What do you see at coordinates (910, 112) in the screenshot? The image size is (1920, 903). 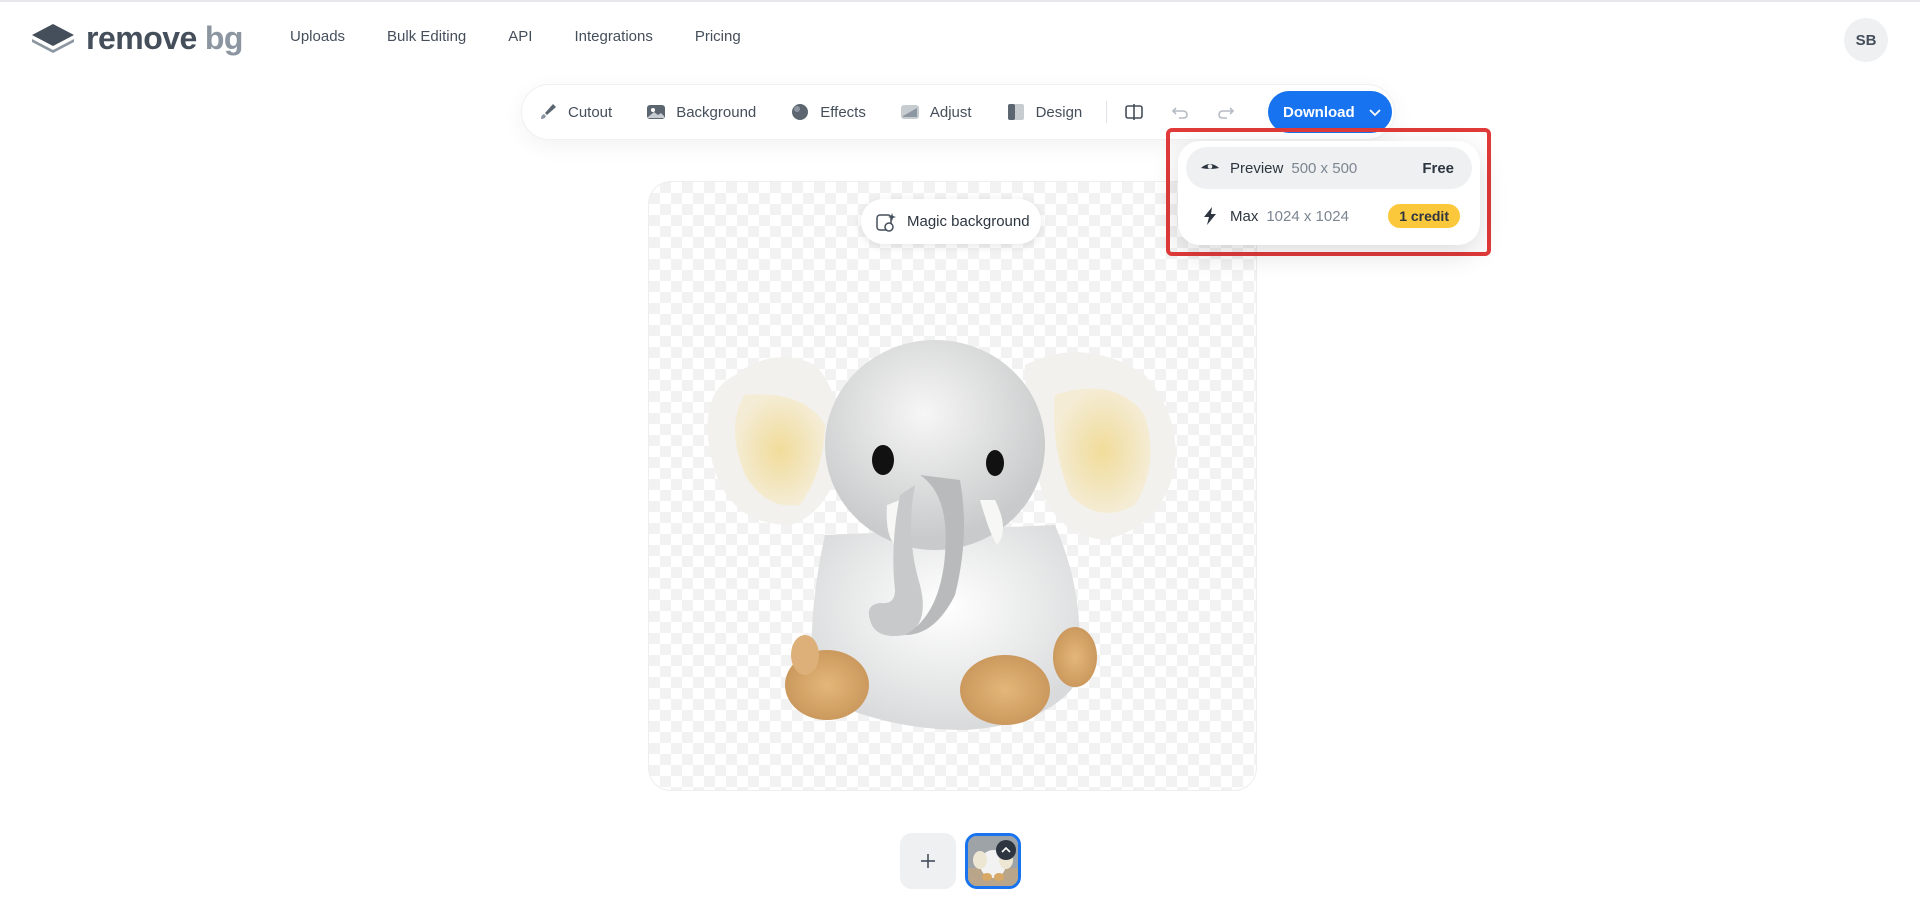 I see `adjust-icon` at bounding box center [910, 112].